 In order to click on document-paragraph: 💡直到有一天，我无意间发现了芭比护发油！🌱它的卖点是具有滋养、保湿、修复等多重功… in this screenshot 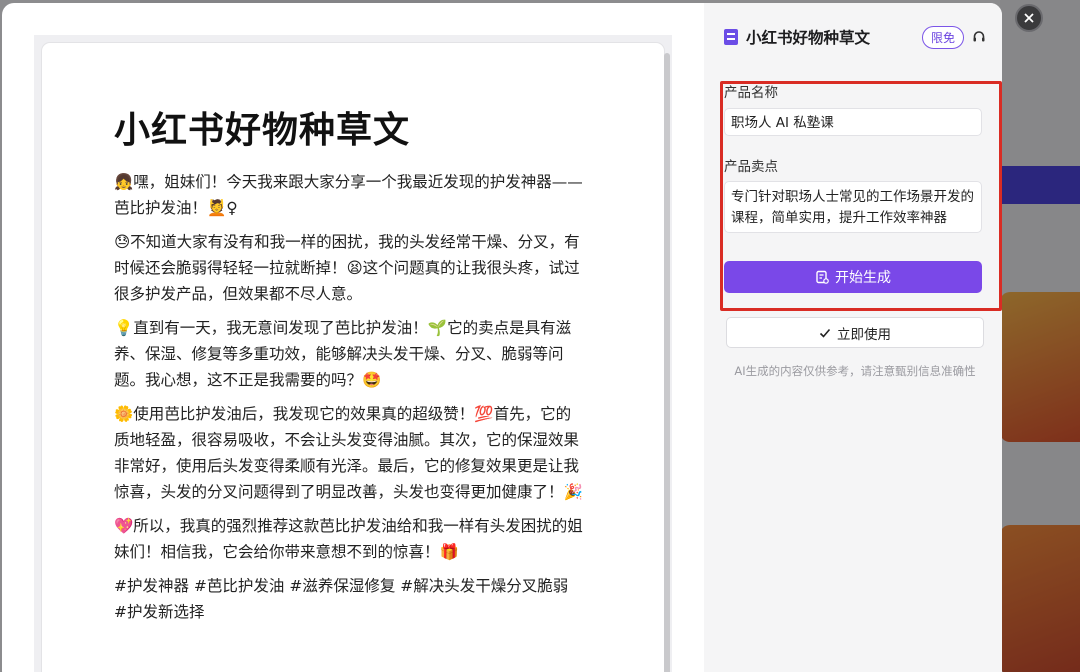, I will do `click(343, 354)`.